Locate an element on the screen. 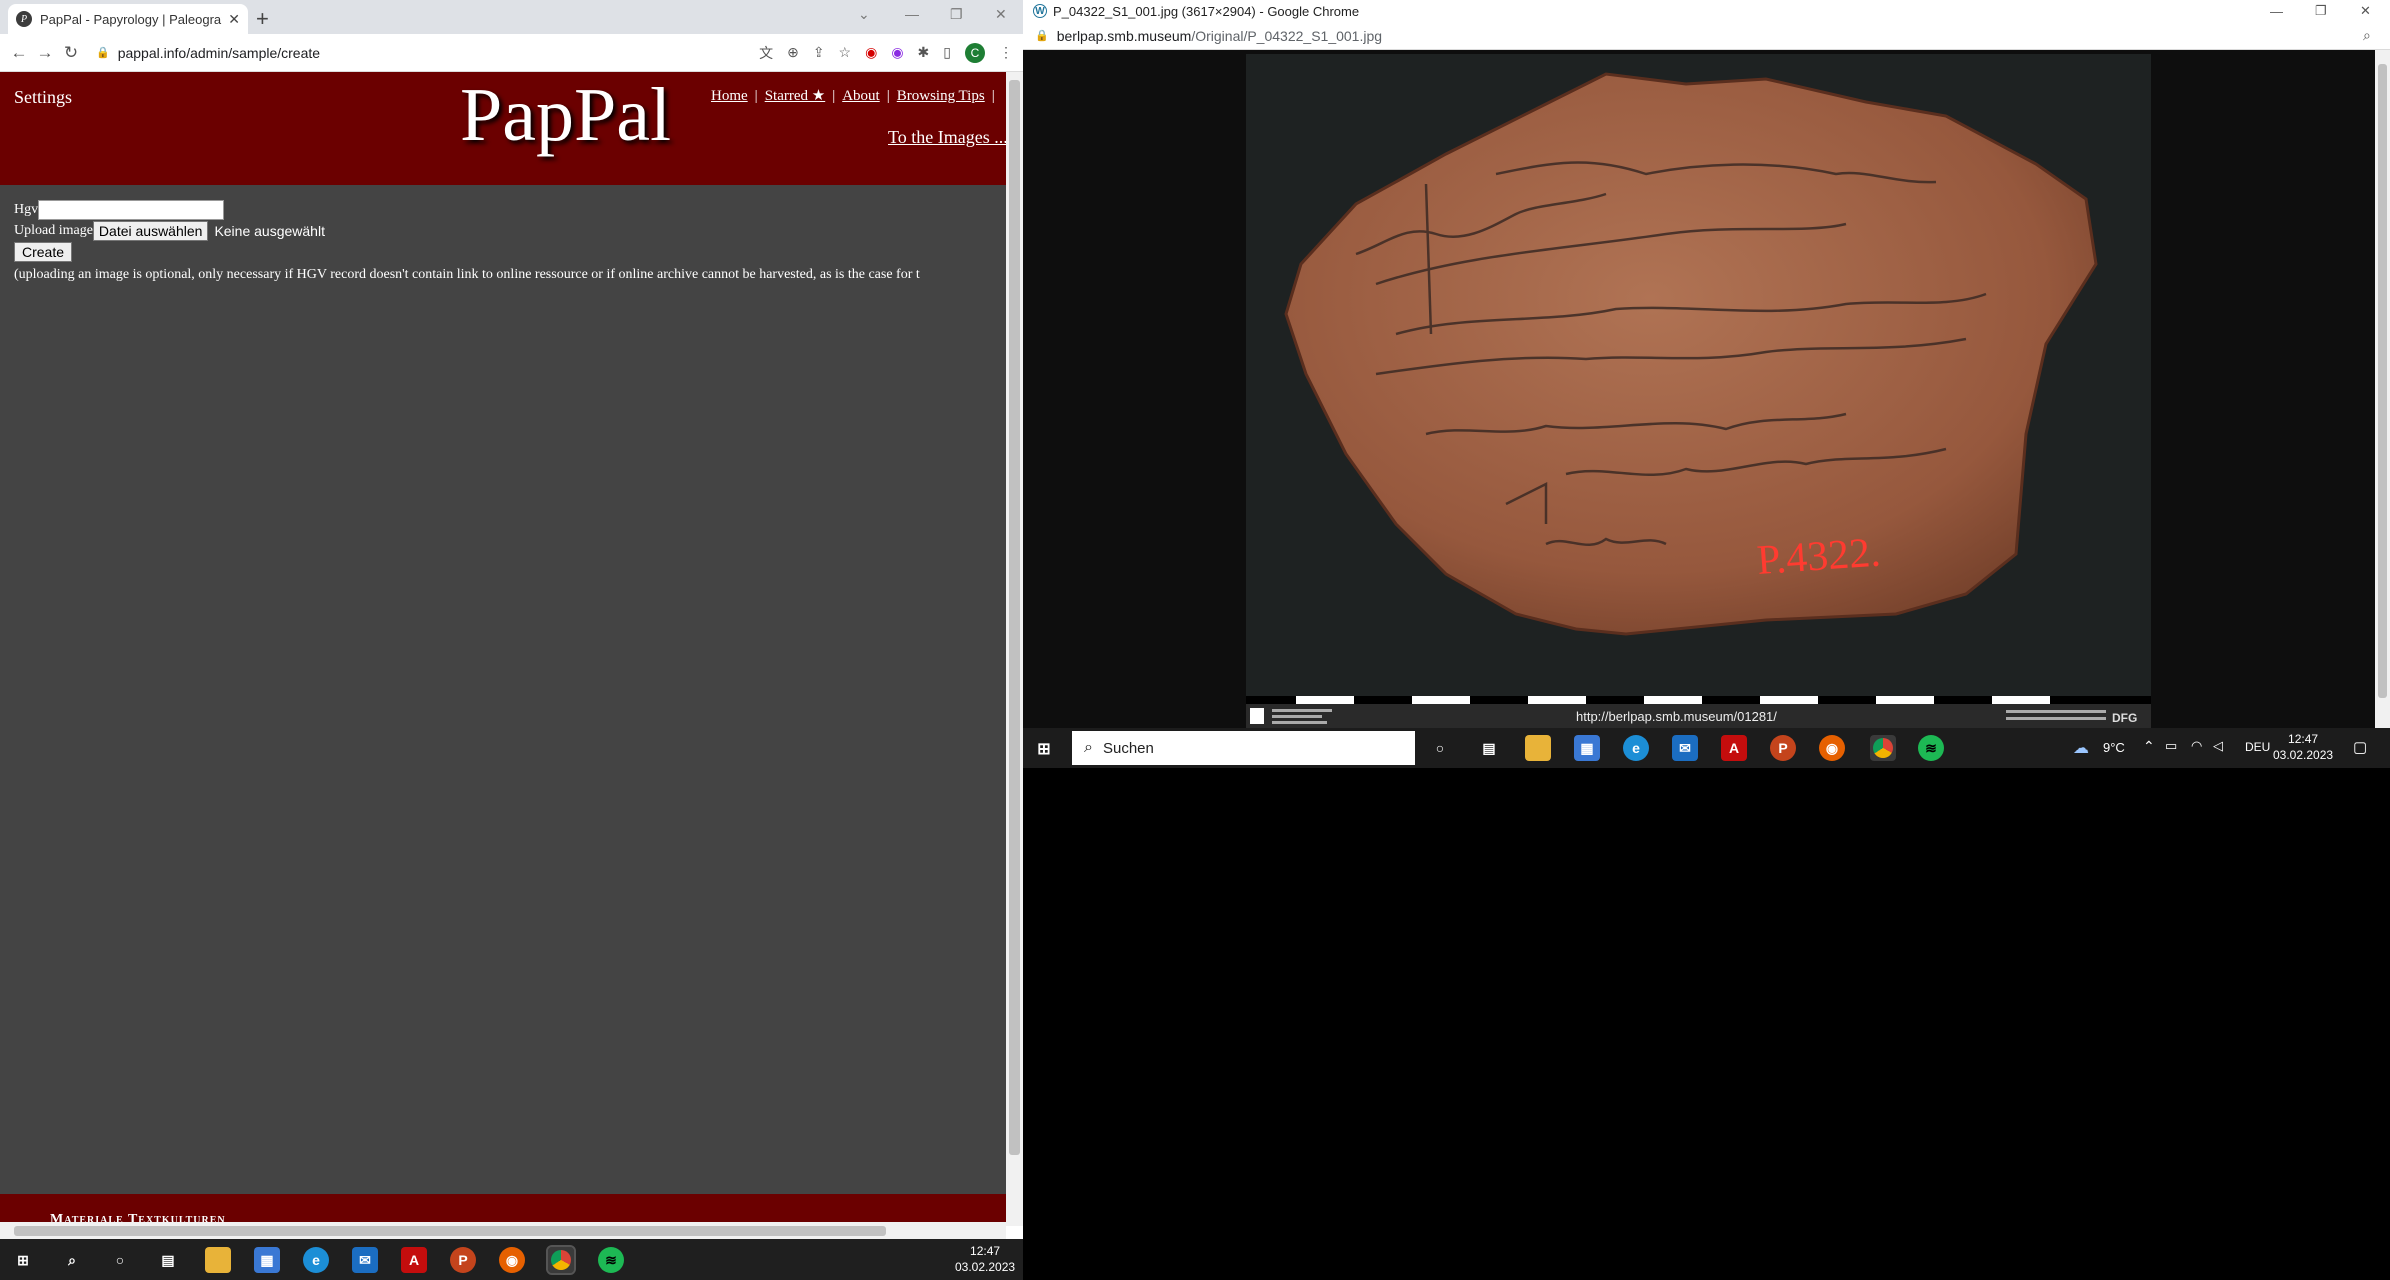 This screenshot has width=2390, height=1280. right-file-explorer-icon is located at coordinates (1538, 748).